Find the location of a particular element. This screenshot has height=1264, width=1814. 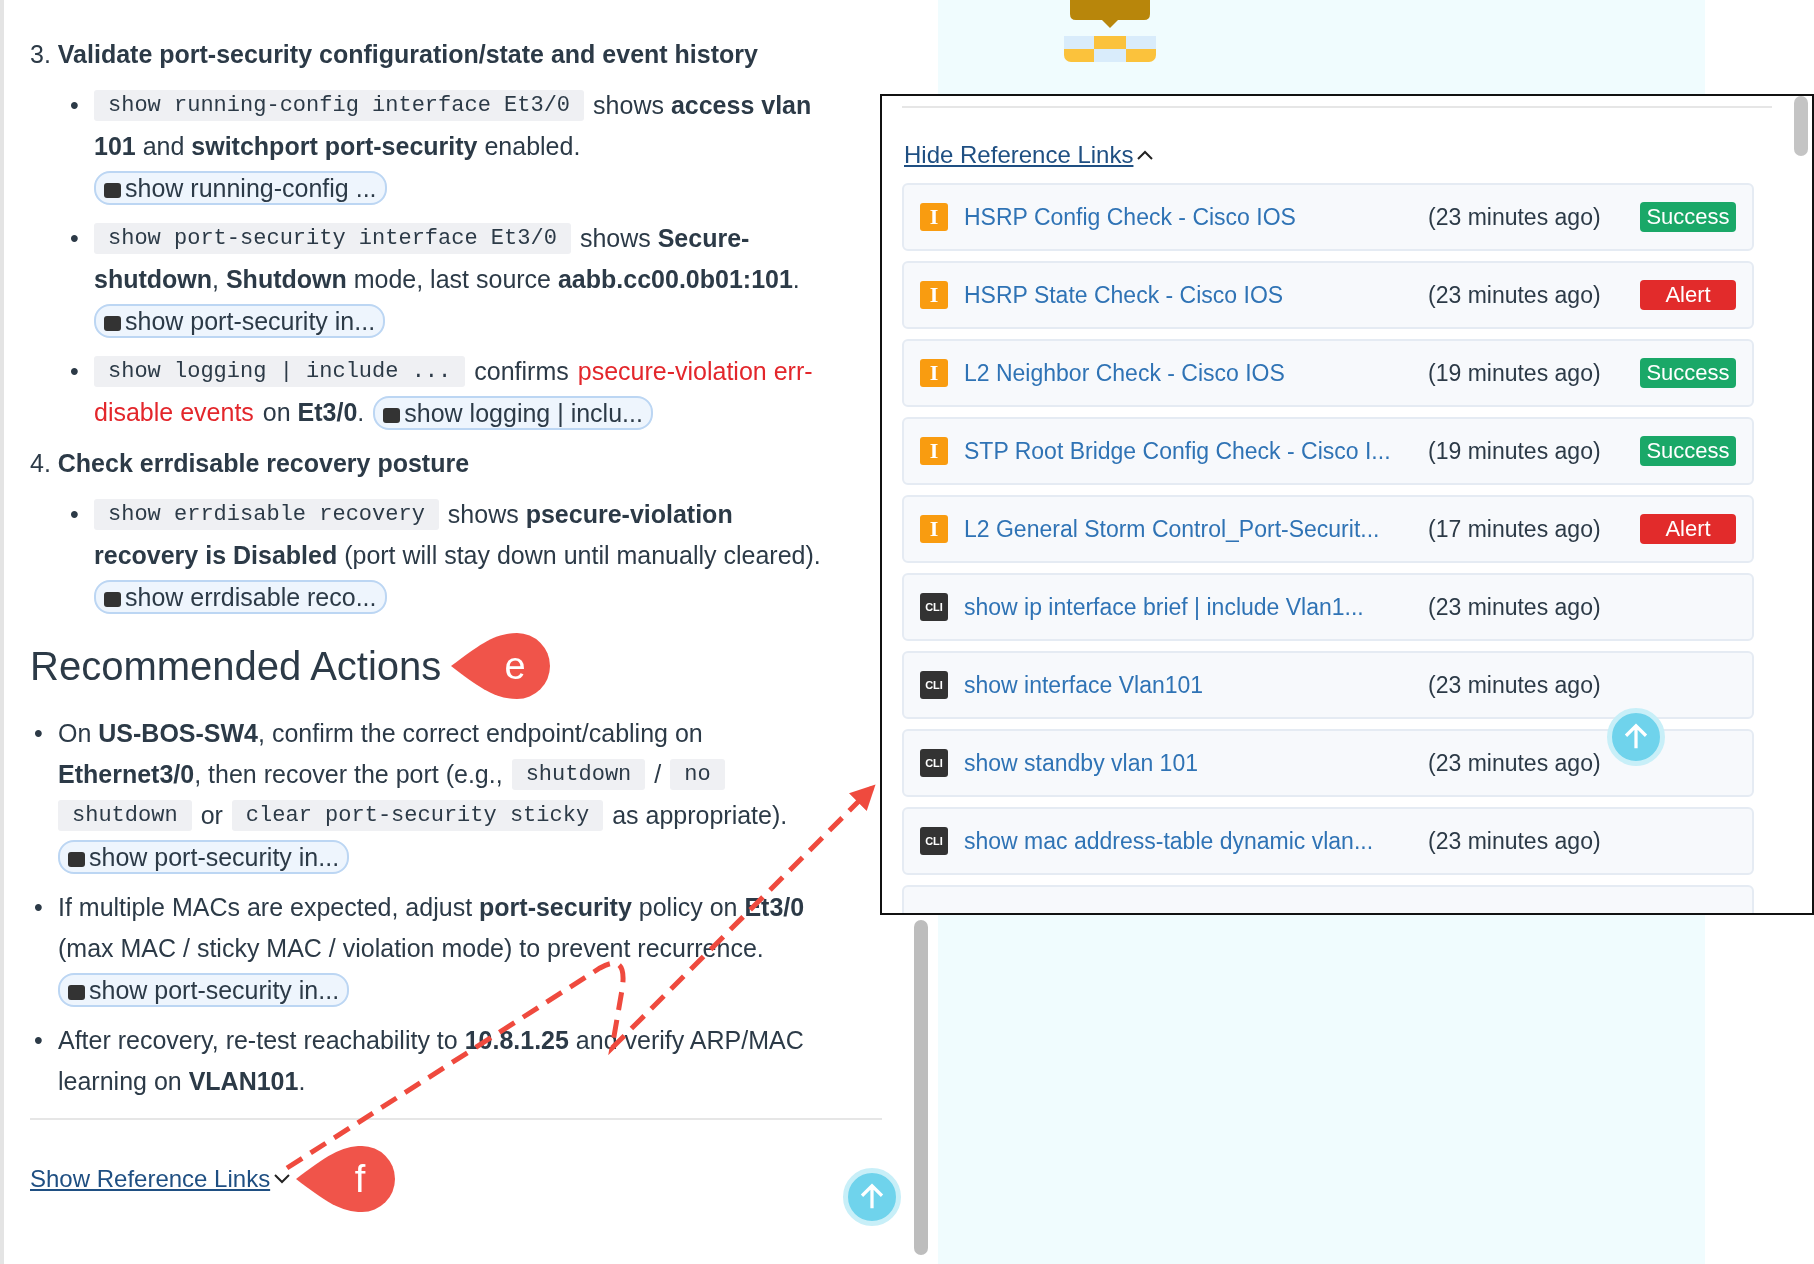

highlighted-text: psecure-violation err- is located at coordinates (695, 371).